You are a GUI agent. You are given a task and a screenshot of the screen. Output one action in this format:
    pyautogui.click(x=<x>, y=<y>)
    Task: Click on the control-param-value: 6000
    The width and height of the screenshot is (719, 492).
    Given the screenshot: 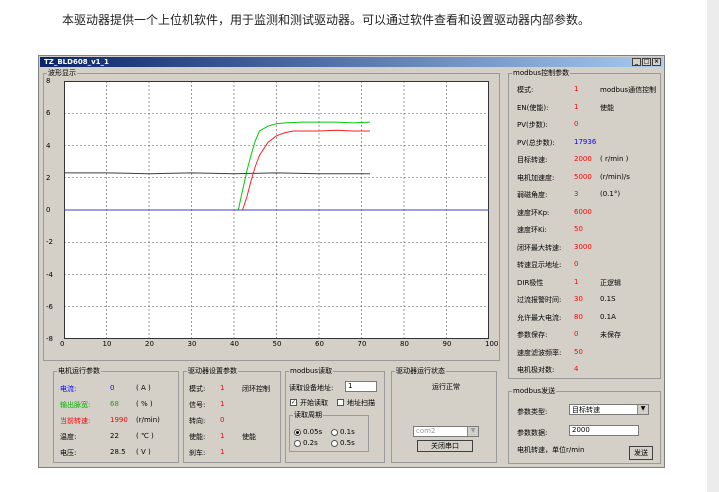 What is the action you would take?
    pyautogui.click(x=583, y=211)
    